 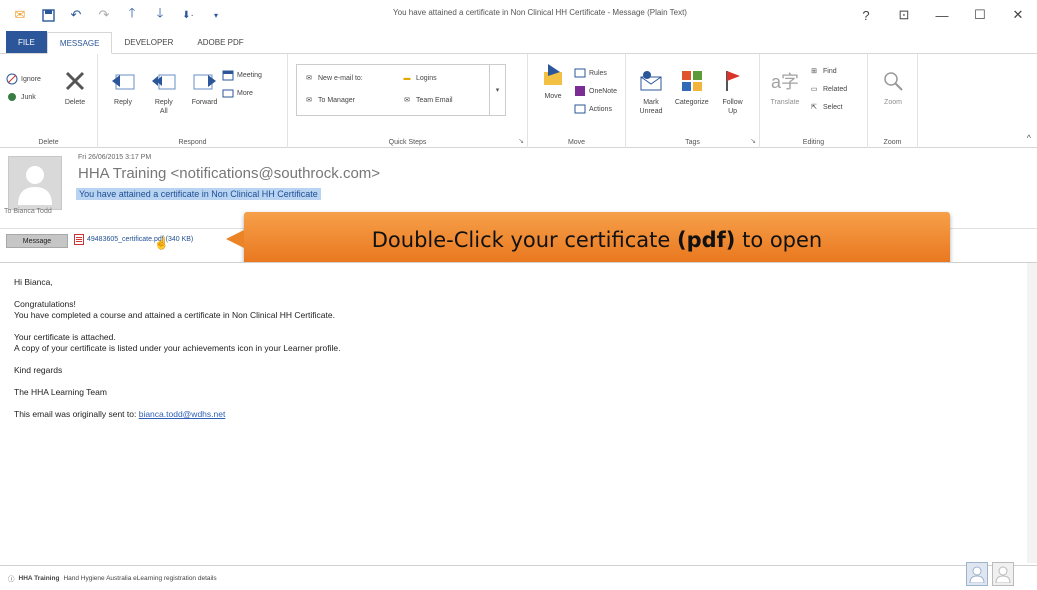 I want to click on move-icon, so click(x=553, y=75).